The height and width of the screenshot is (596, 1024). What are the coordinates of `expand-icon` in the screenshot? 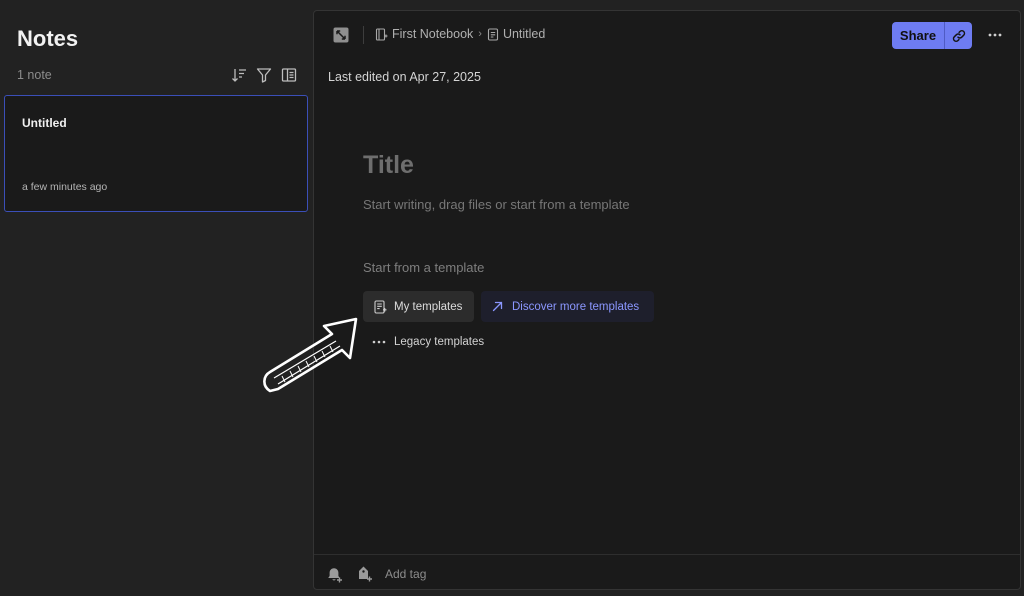 It's located at (341, 35).